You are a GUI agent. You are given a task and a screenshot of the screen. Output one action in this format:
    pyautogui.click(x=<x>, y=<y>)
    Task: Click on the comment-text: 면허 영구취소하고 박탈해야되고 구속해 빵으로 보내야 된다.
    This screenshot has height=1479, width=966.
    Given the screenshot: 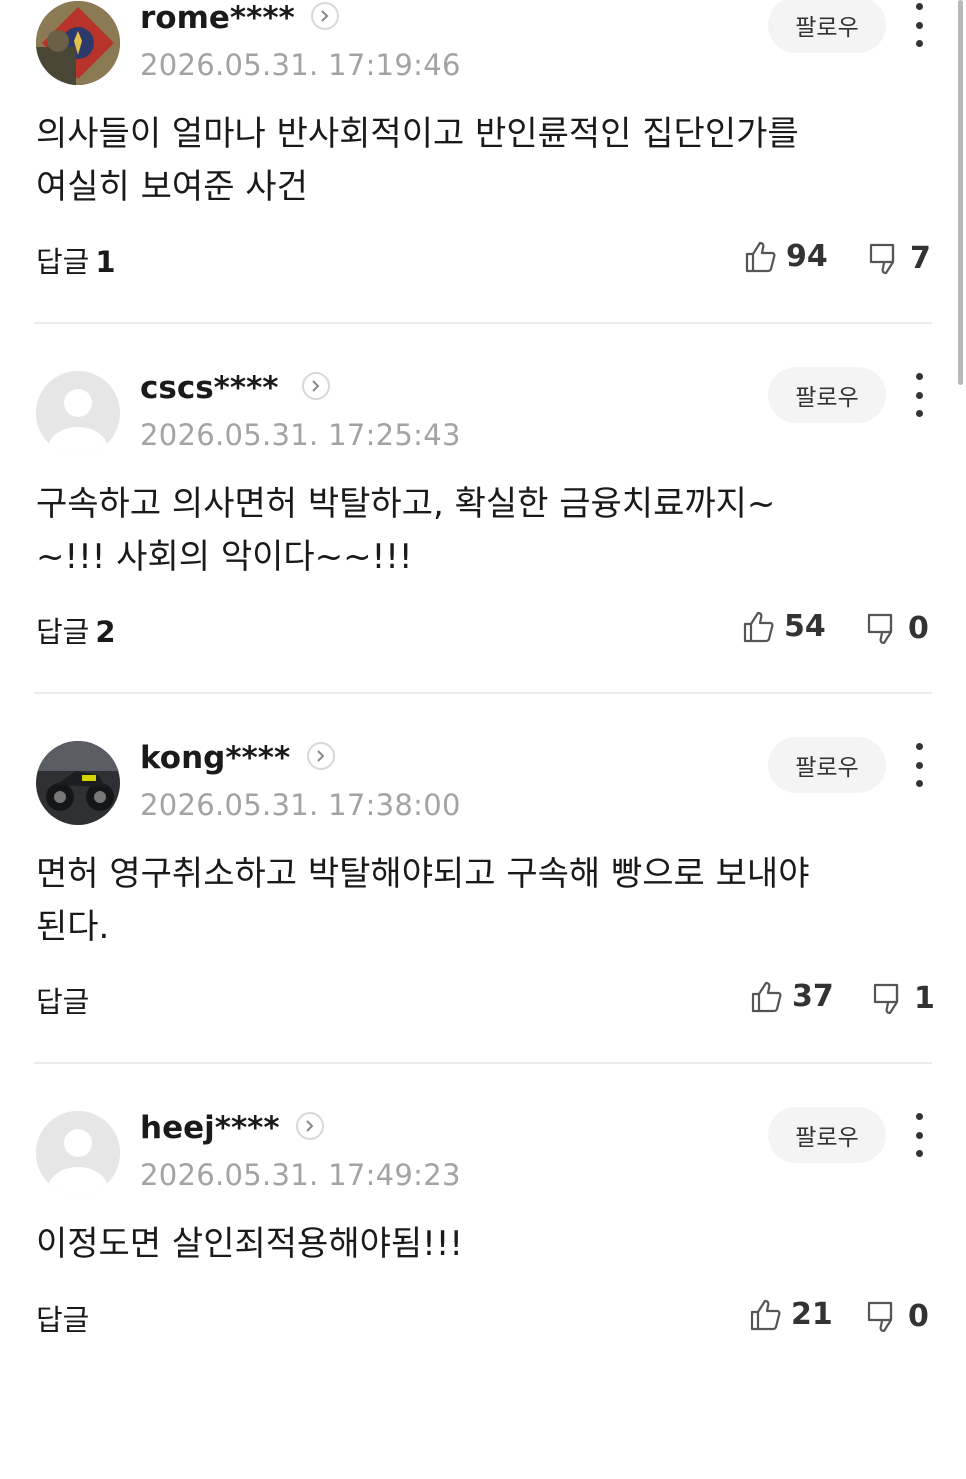 What is the action you would take?
    pyautogui.click(x=476, y=901)
    